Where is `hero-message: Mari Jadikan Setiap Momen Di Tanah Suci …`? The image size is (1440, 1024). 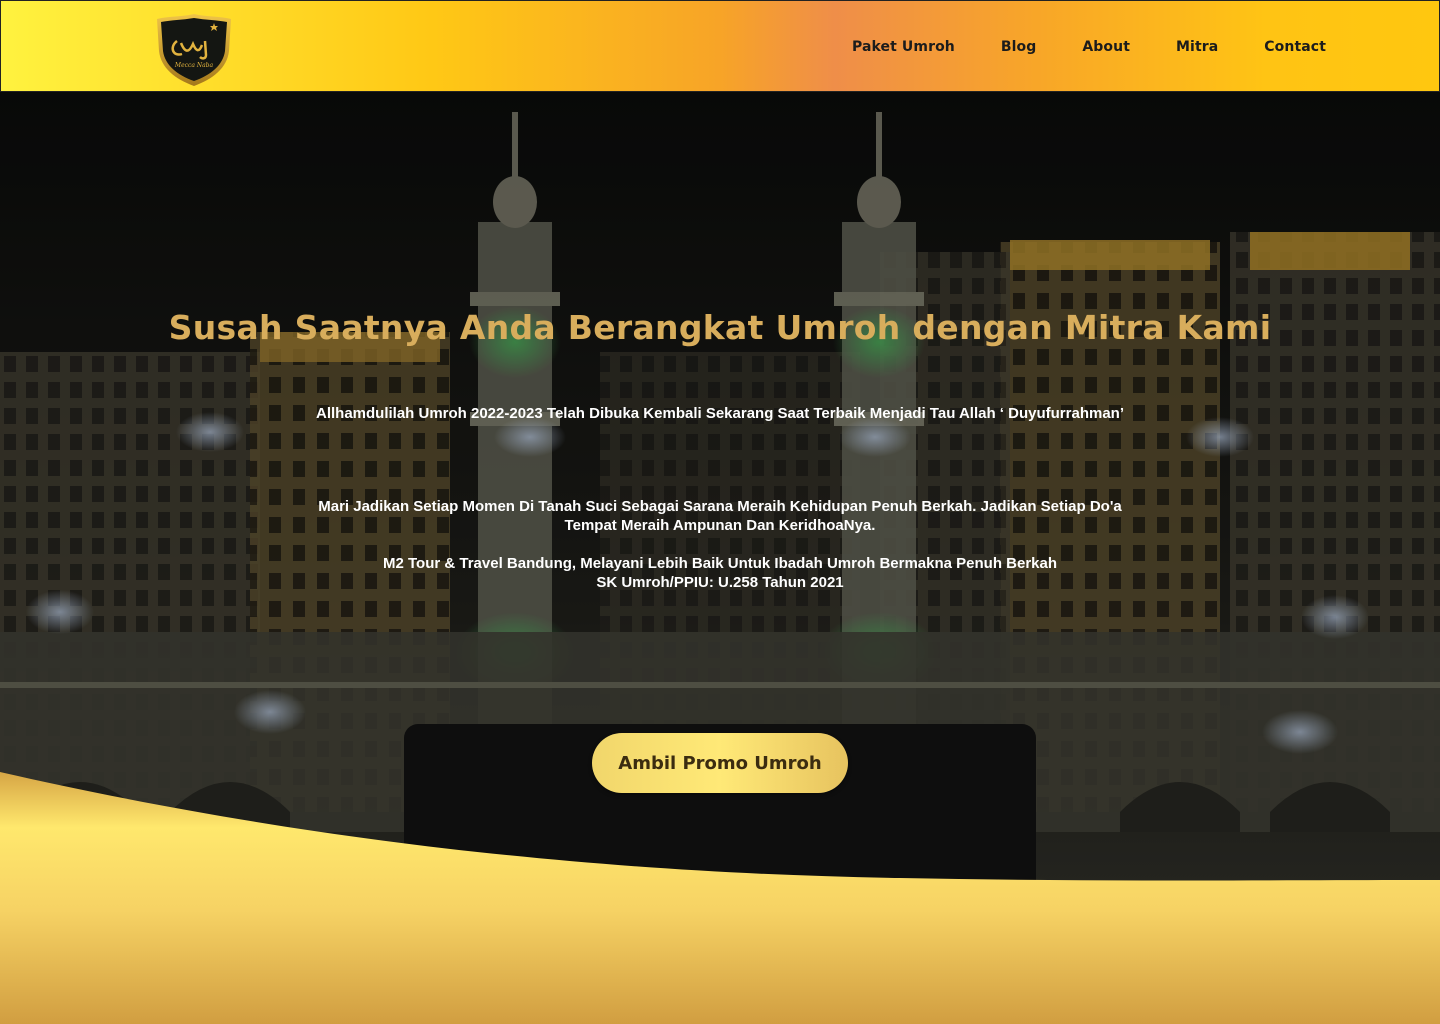
hero-message: Mari Jadikan Setiap Momen Di Tanah Suci … is located at coordinates (720, 516).